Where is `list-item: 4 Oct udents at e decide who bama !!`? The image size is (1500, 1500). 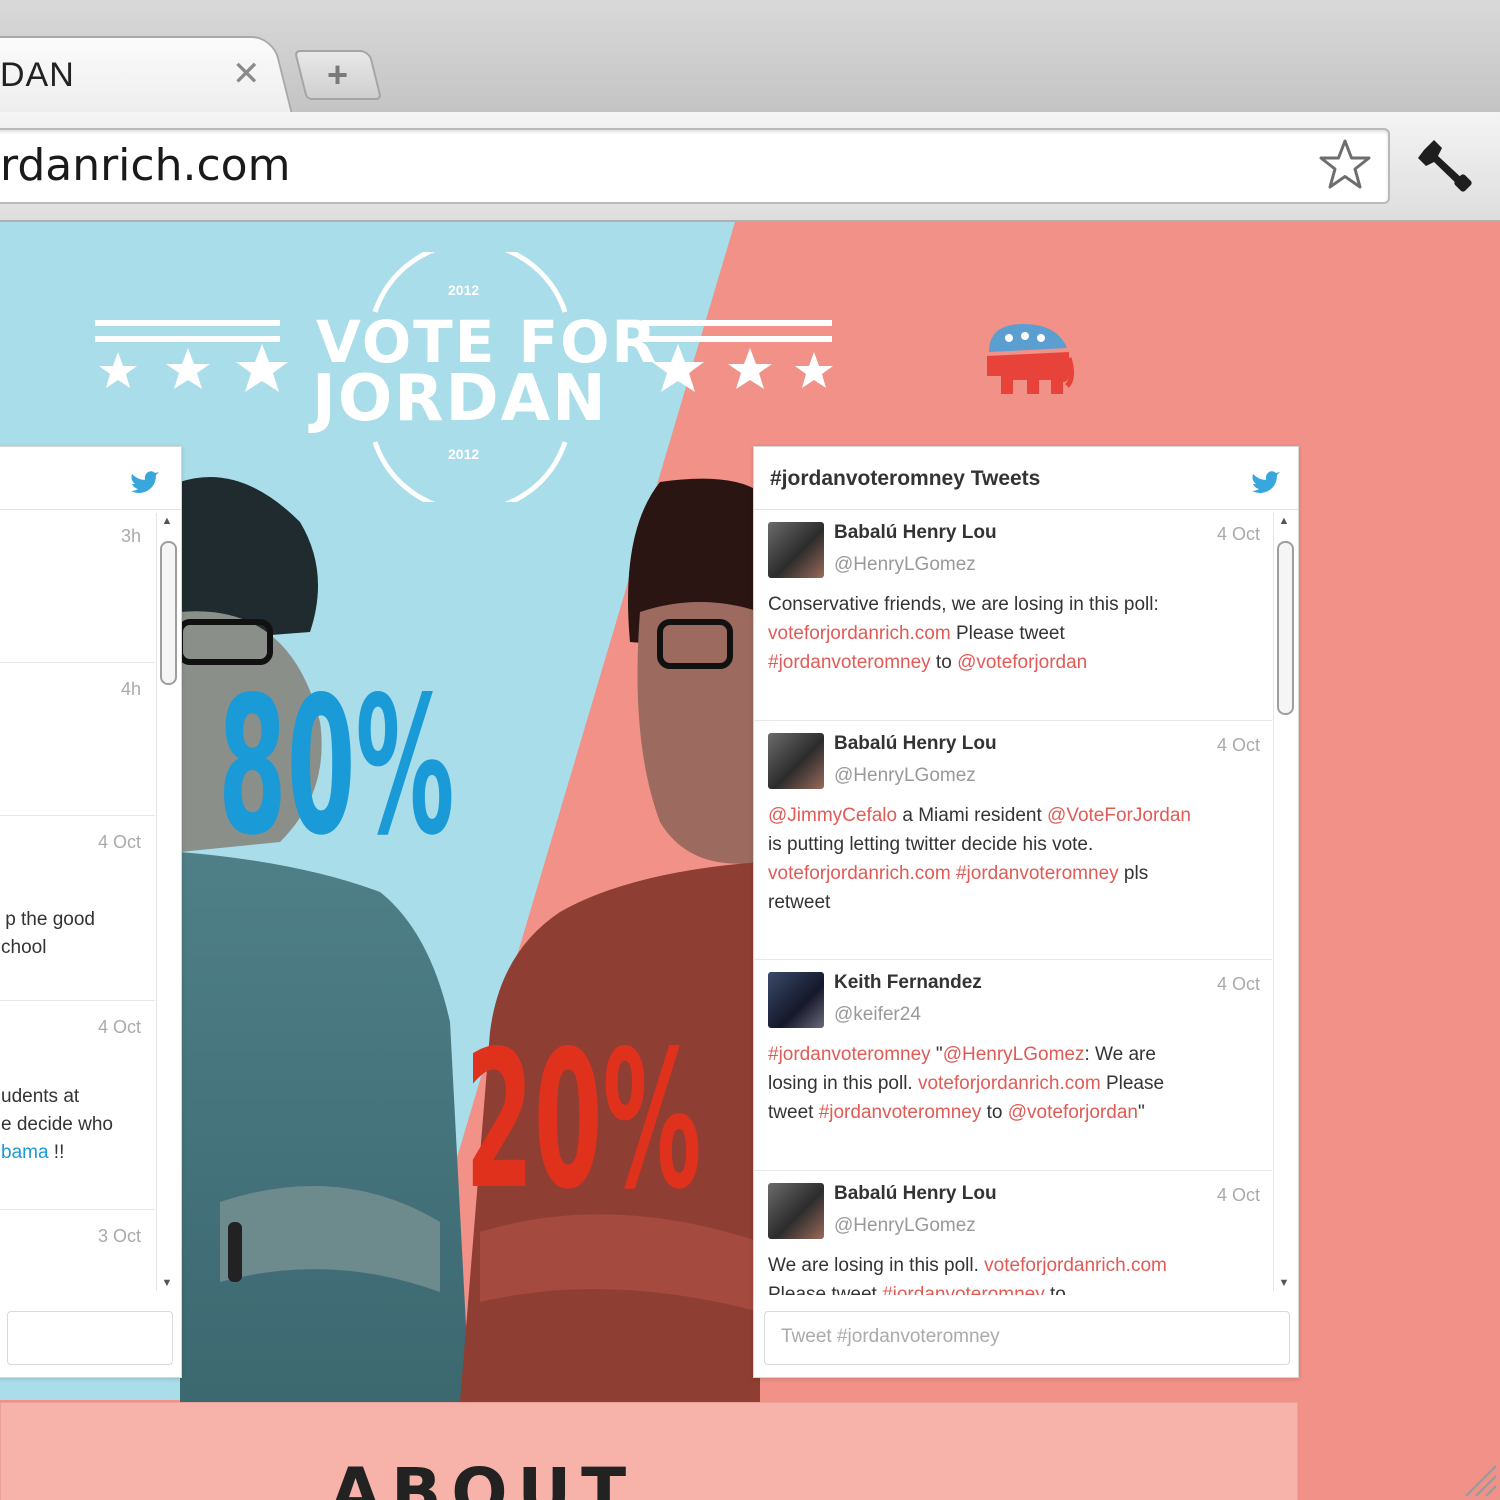 list-item: 4 Oct udents at e decide who bama !! is located at coordinates (77, 1105).